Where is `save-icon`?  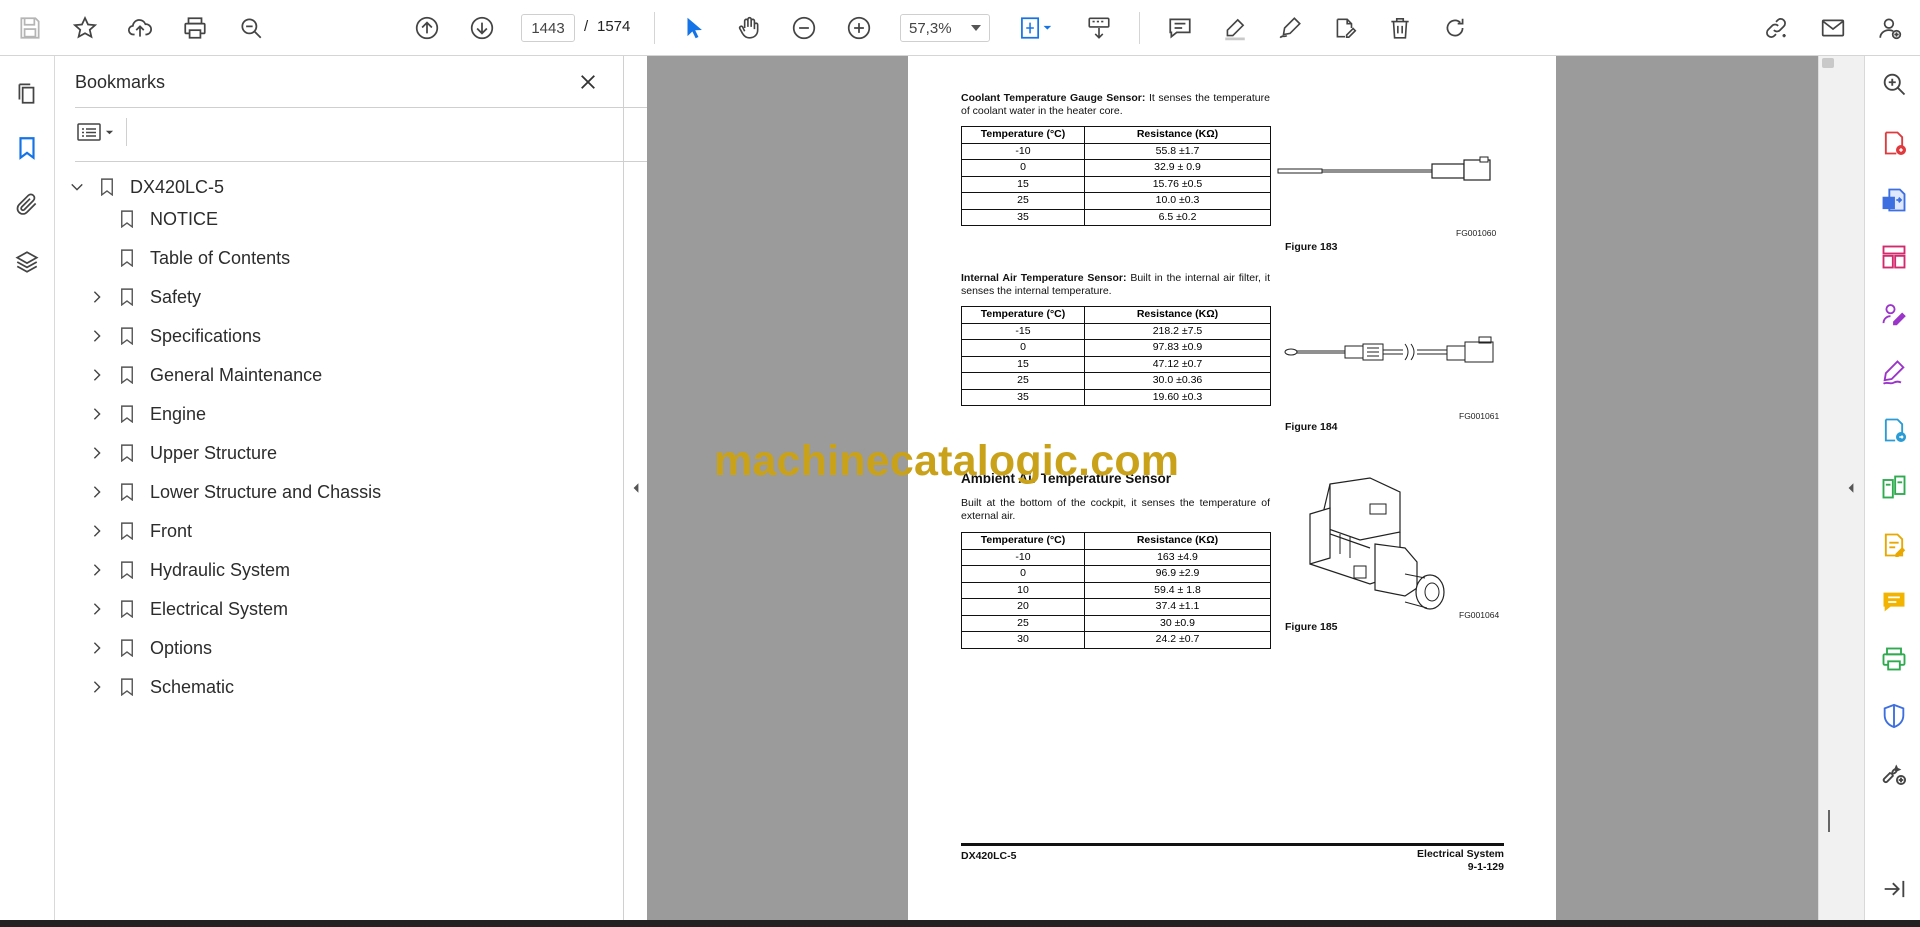 save-icon is located at coordinates (30, 28).